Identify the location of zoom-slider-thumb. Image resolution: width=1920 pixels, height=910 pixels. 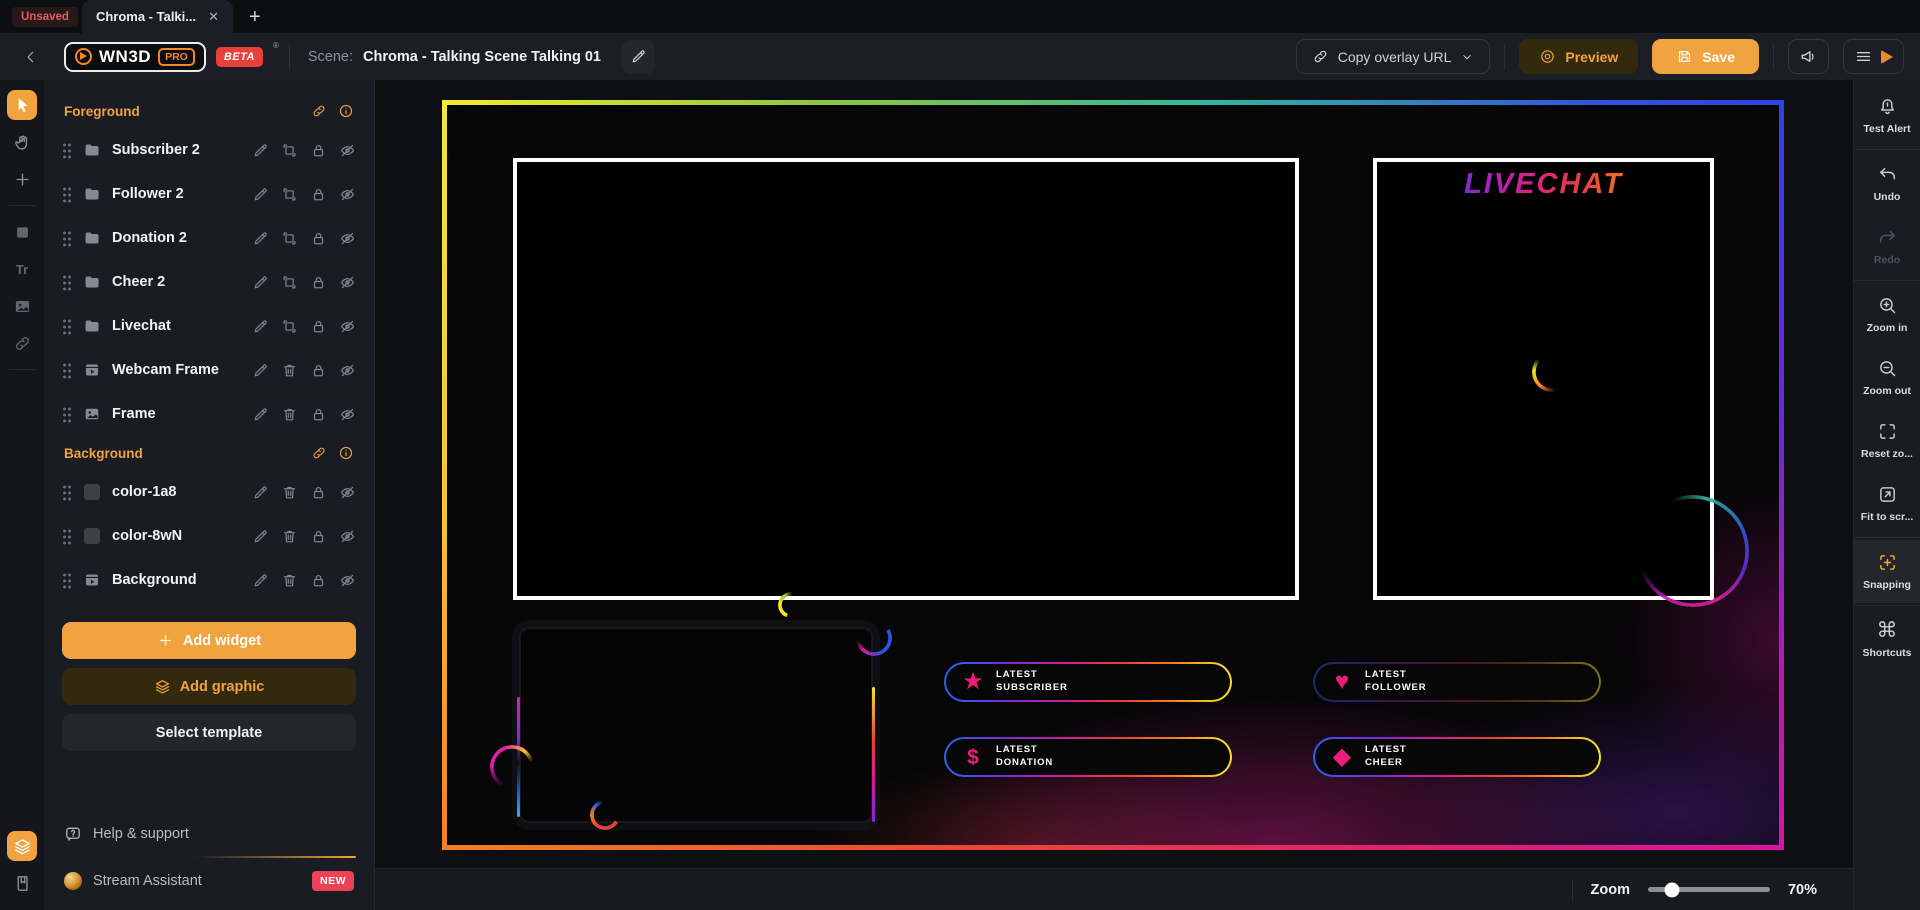
(1672, 889).